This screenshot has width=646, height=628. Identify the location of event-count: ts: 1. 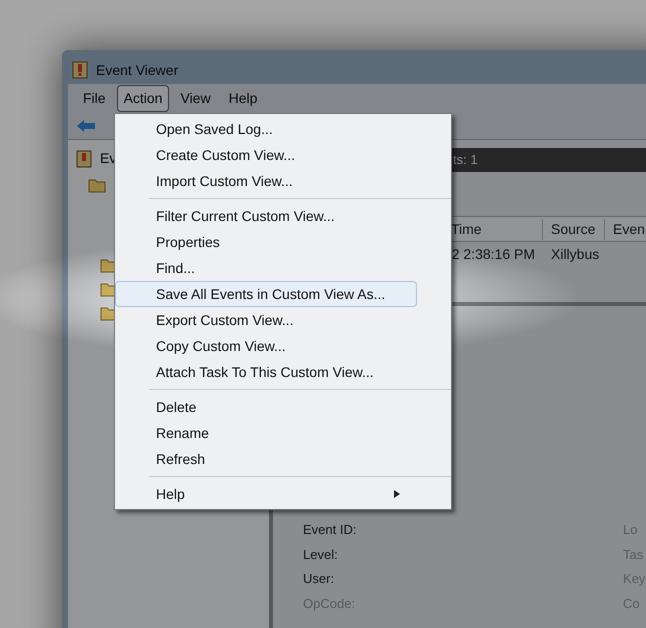
(465, 160).